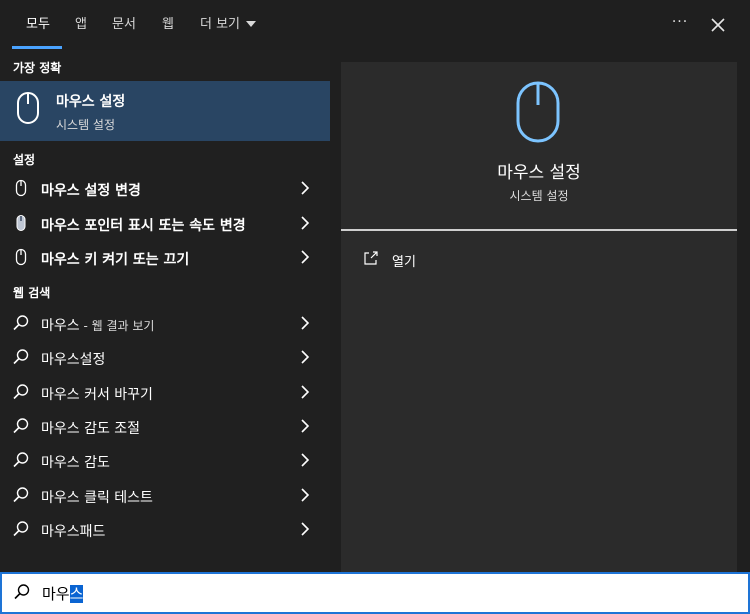  I want to click on search-typed-text: 마우, so click(56, 594).